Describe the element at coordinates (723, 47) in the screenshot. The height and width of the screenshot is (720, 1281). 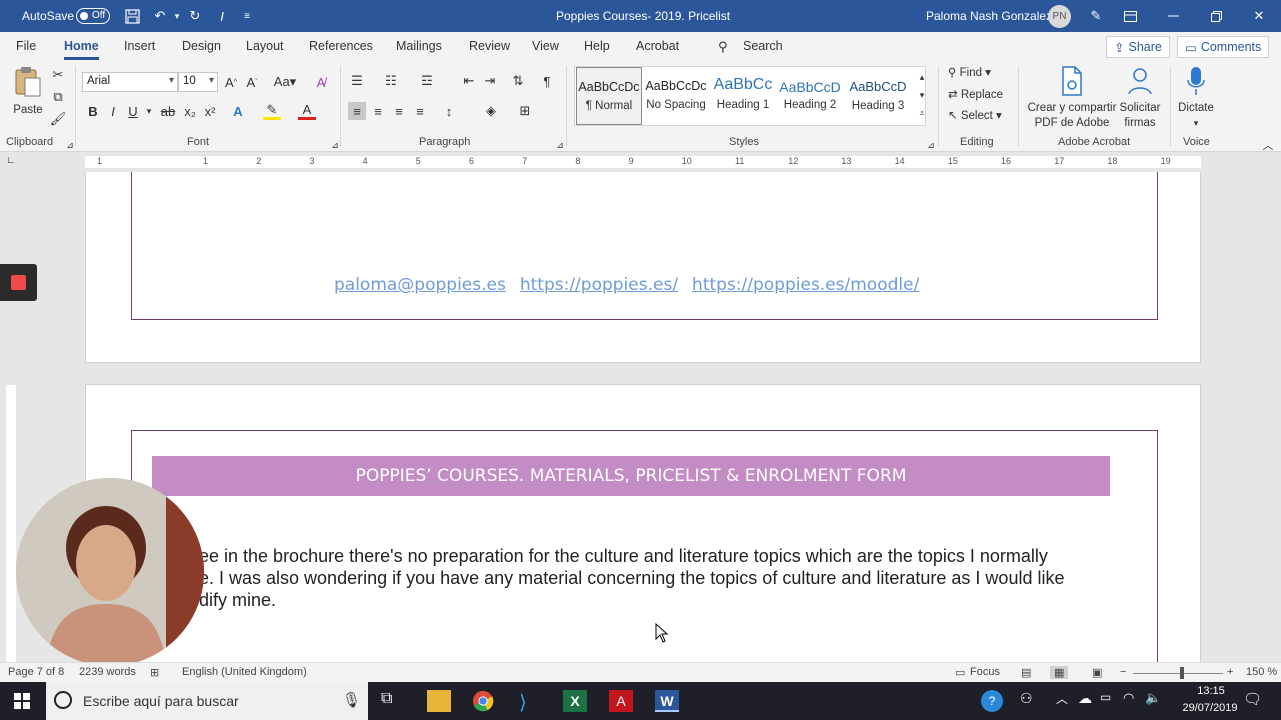
I see `search-icon: ⚲` at that location.